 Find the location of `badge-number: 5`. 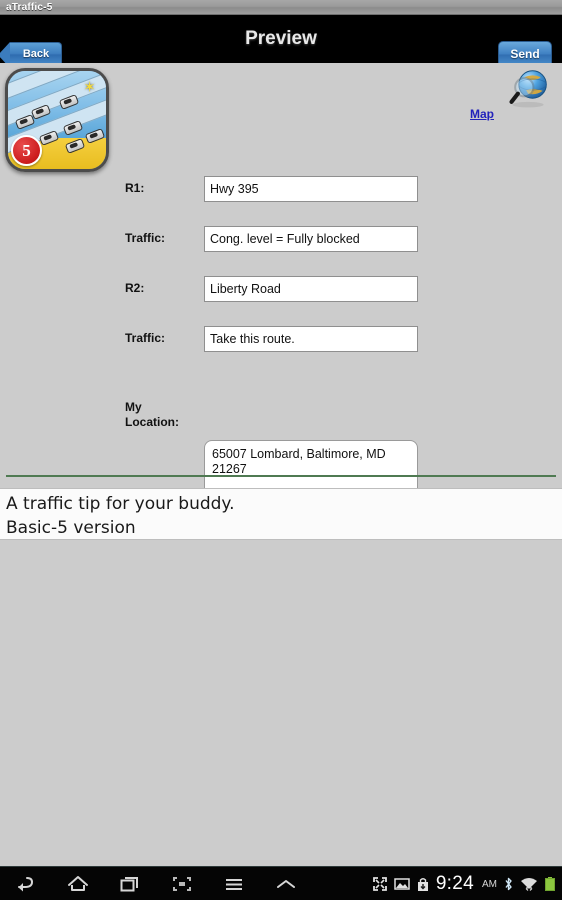

badge-number: 5 is located at coordinates (26, 150).